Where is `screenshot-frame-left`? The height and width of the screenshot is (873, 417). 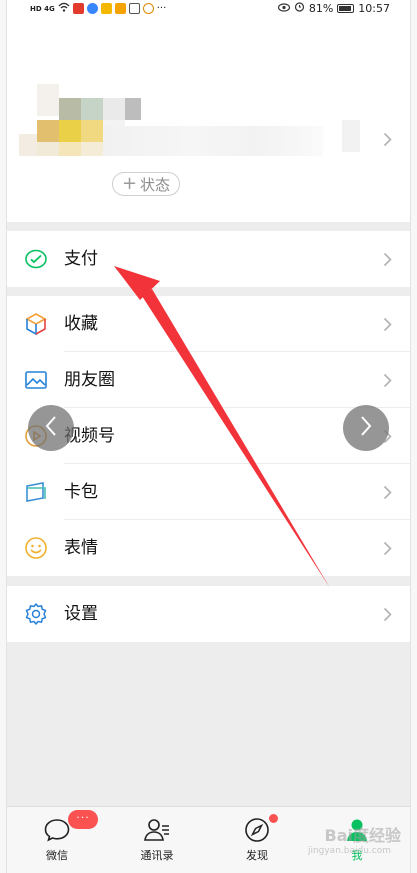 screenshot-frame-left is located at coordinates (3, 436).